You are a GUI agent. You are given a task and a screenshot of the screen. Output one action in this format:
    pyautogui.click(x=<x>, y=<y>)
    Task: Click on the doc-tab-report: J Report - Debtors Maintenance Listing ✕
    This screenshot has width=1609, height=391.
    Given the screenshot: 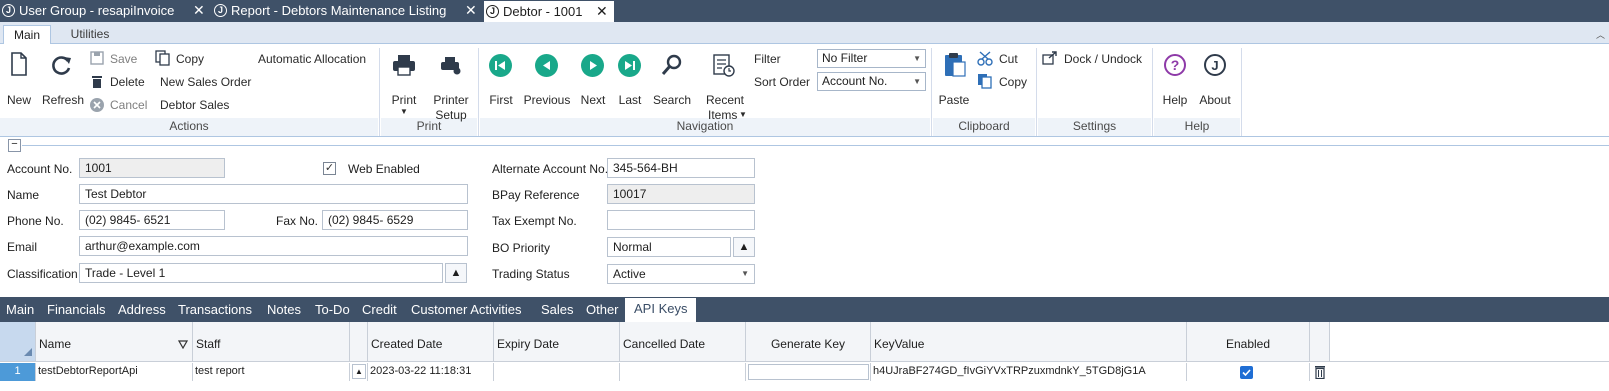 What is the action you would take?
    pyautogui.click(x=347, y=11)
    